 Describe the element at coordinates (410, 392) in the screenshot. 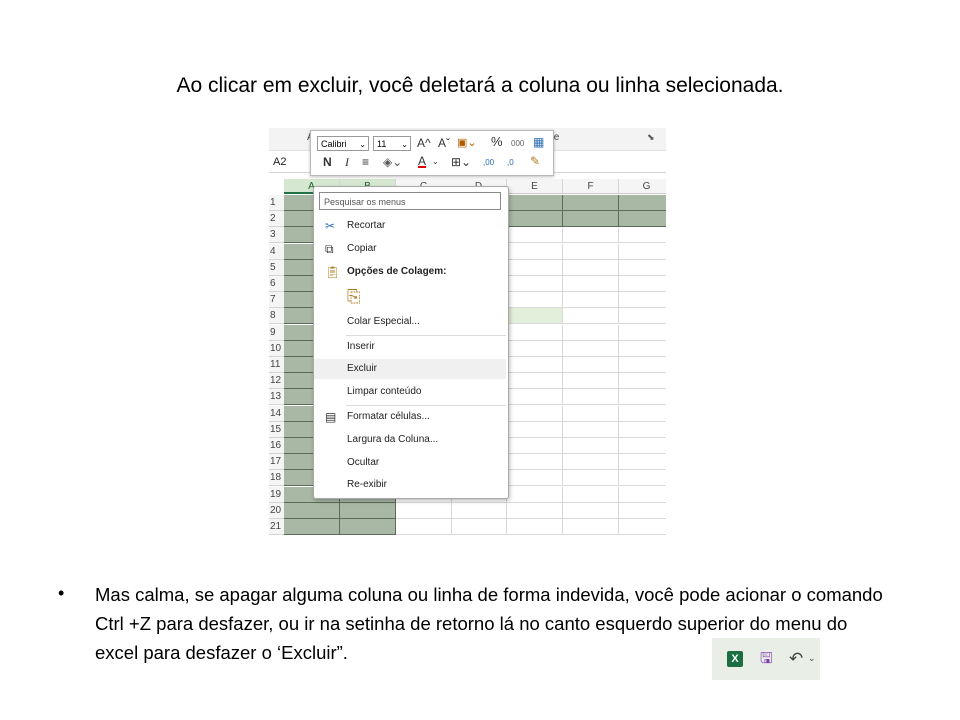

I see `menu-item-limpar-conteudo: Limpar conteúdo` at that location.